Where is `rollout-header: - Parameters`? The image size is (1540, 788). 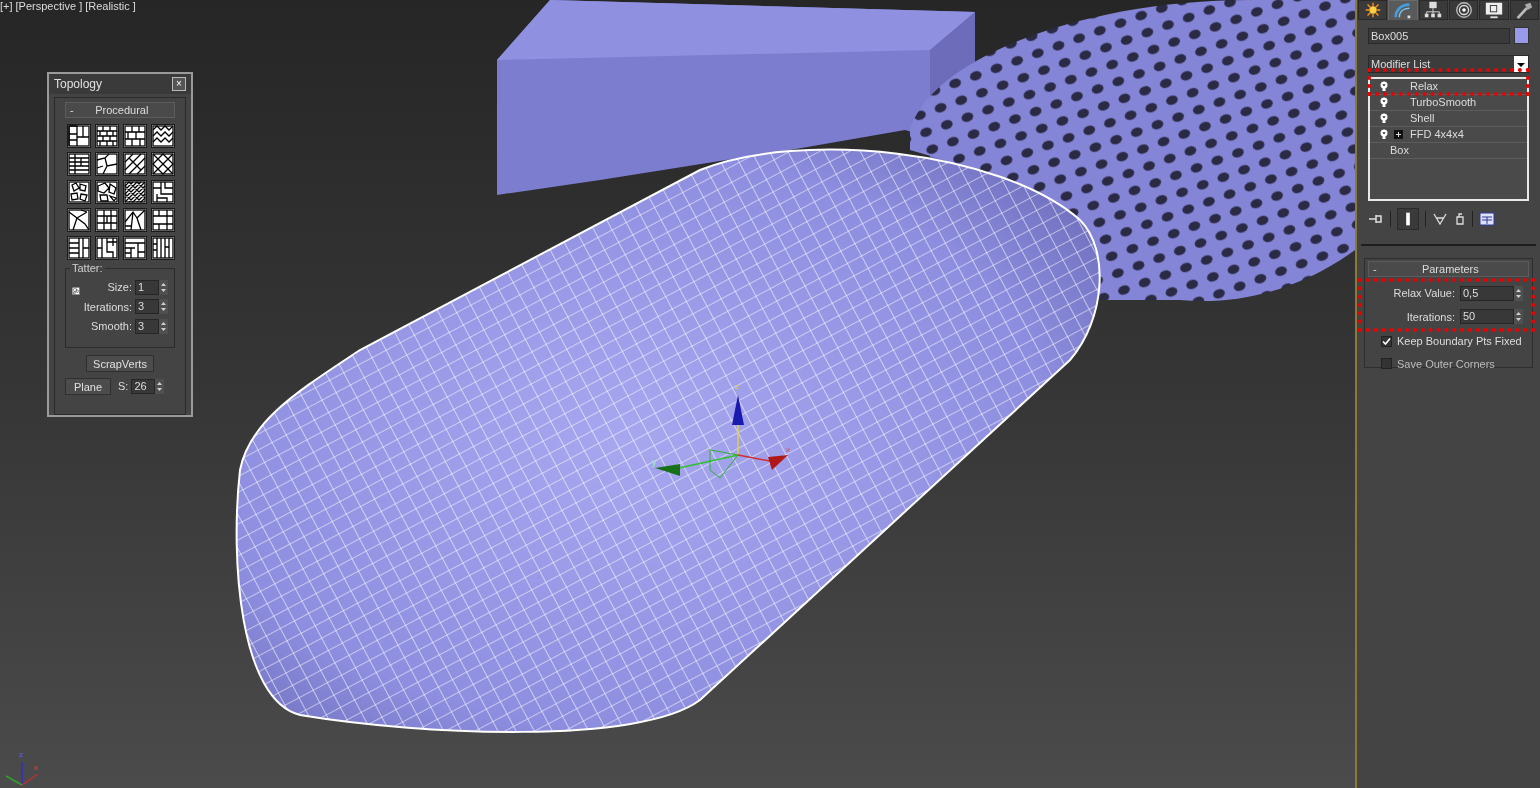
rollout-header: - Parameters is located at coordinates (1448, 269).